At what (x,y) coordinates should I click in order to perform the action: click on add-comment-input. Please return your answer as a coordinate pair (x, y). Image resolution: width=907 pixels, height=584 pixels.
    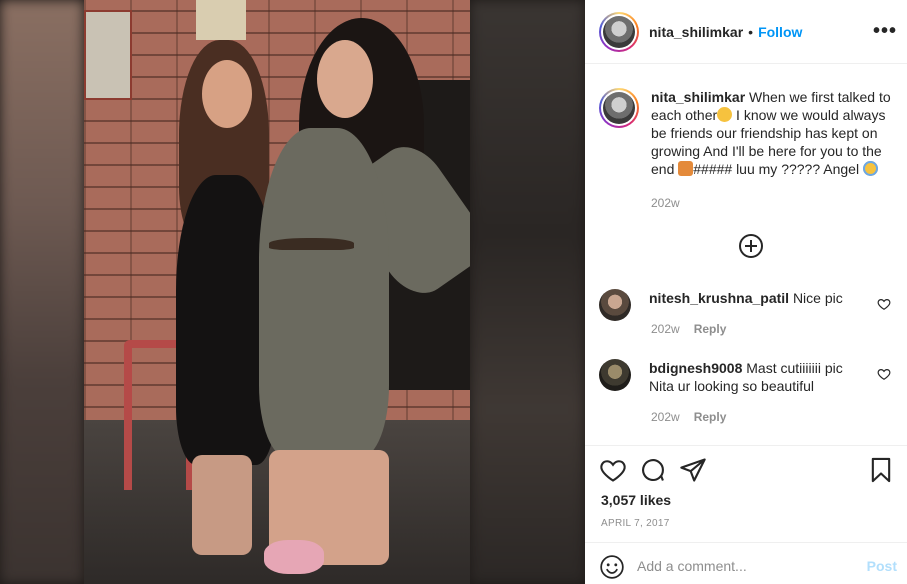
    Looking at the image, I should click on (747, 566).